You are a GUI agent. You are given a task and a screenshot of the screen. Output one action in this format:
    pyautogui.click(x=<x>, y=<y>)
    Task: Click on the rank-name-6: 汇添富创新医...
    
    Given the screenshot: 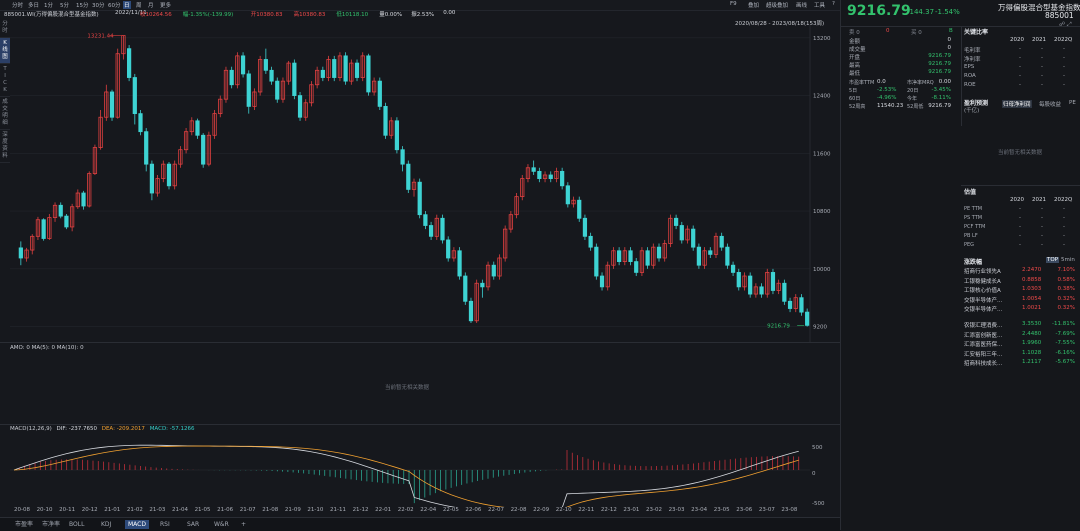 What is the action you would take?
    pyautogui.click(x=991, y=335)
    